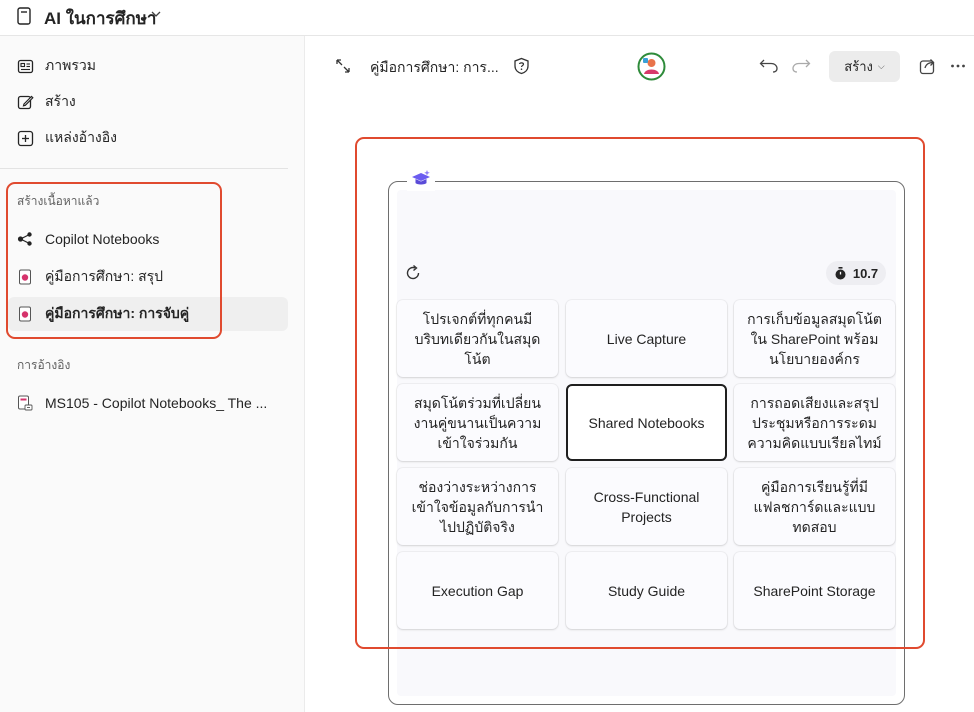 The height and width of the screenshot is (712, 974). What do you see at coordinates (343, 66) in the screenshot?
I see `collapse-icon` at bounding box center [343, 66].